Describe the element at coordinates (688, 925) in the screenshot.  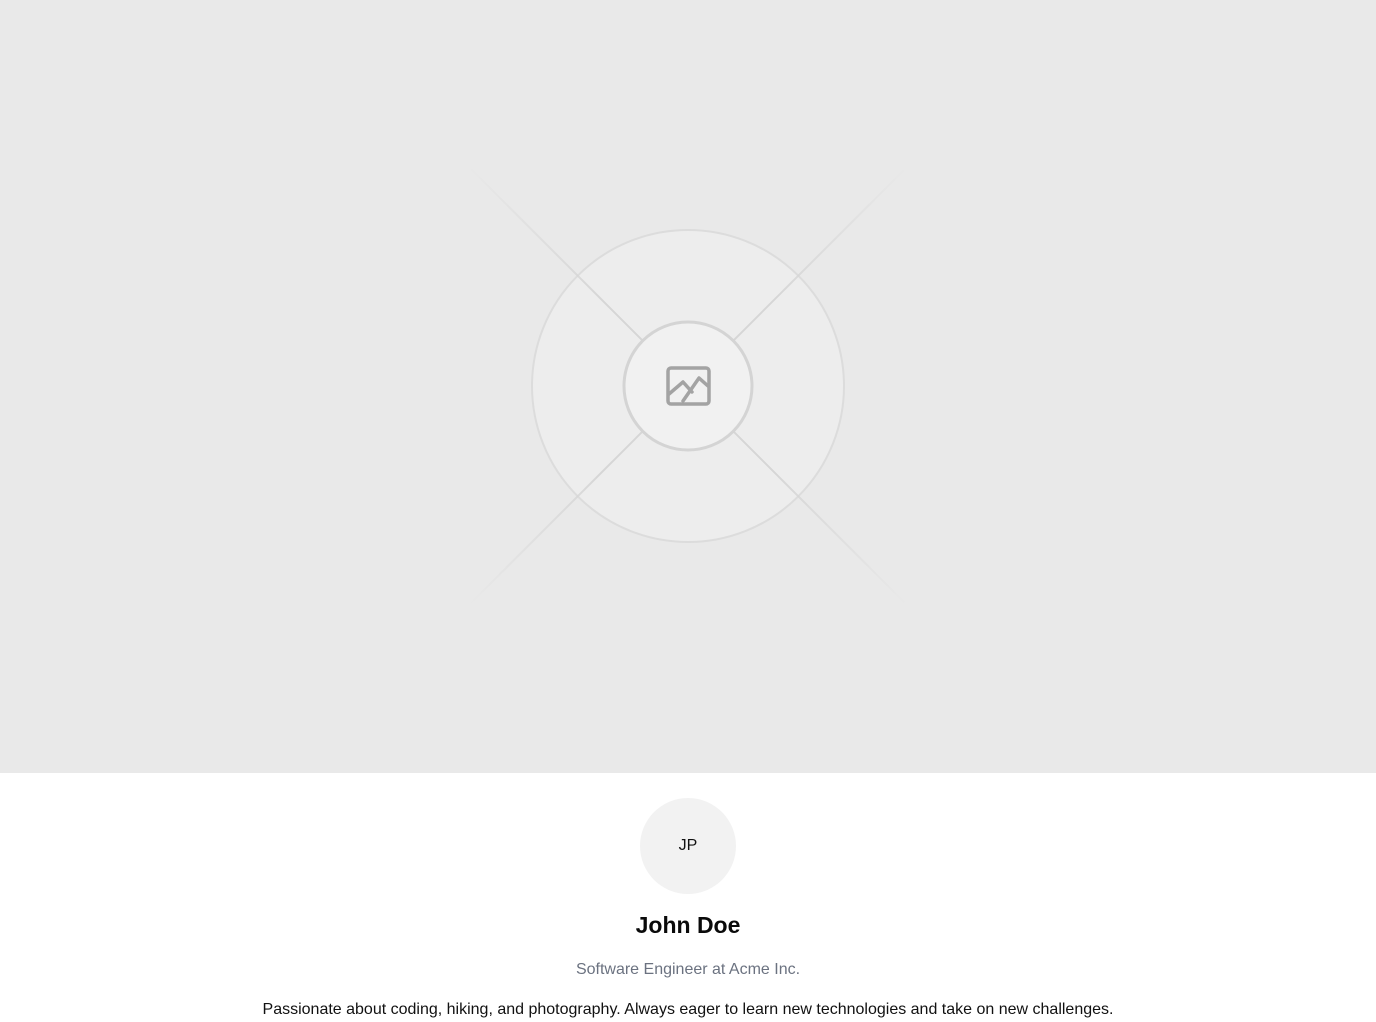
I see `profile-name: John Doe` at that location.